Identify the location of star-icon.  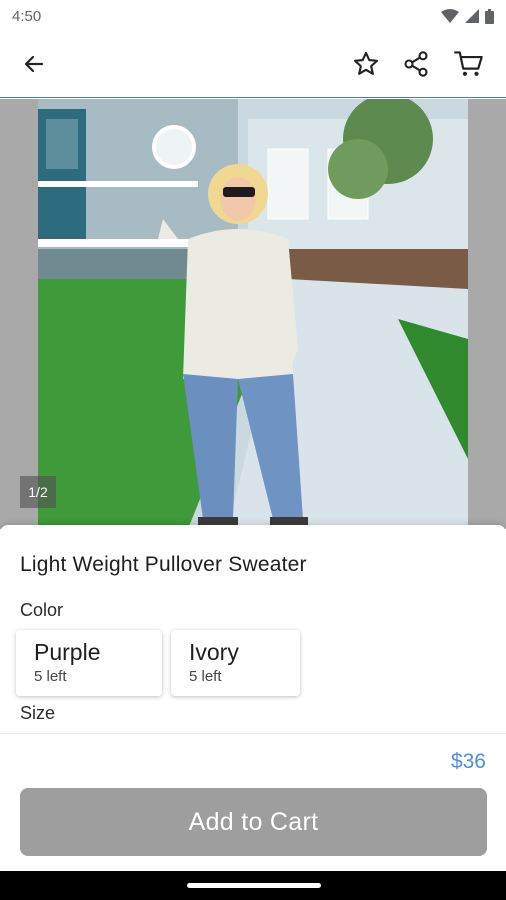
(366, 63).